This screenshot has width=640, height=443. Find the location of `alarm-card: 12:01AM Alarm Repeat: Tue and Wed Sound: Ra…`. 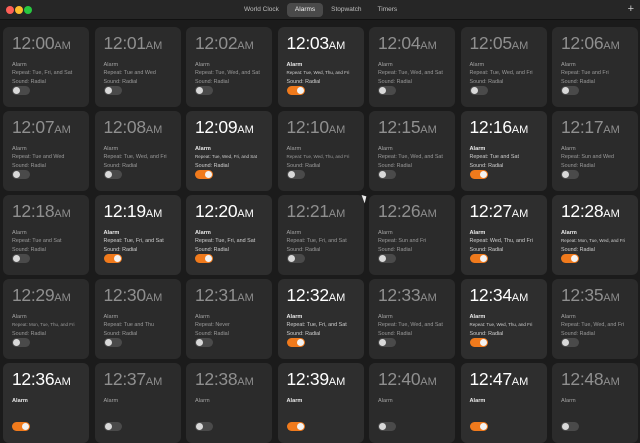

alarm-card: 12:01AM Alarm Repeat: Tue and Wed Sound: Ra… is located at coordinates (137, 67).